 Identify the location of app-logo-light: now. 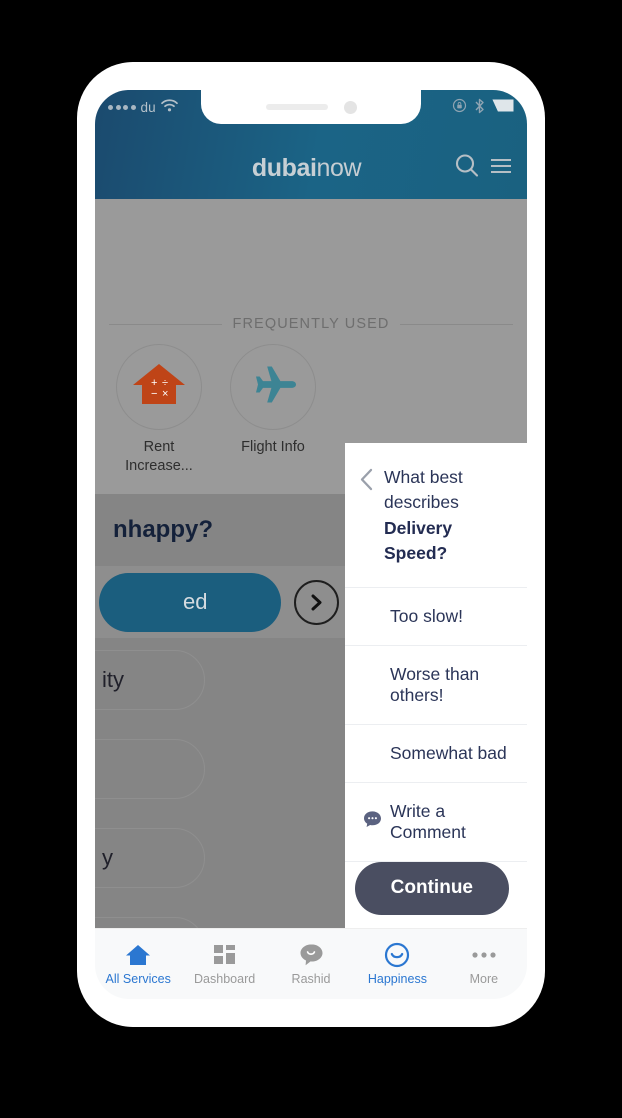
(339, 167).